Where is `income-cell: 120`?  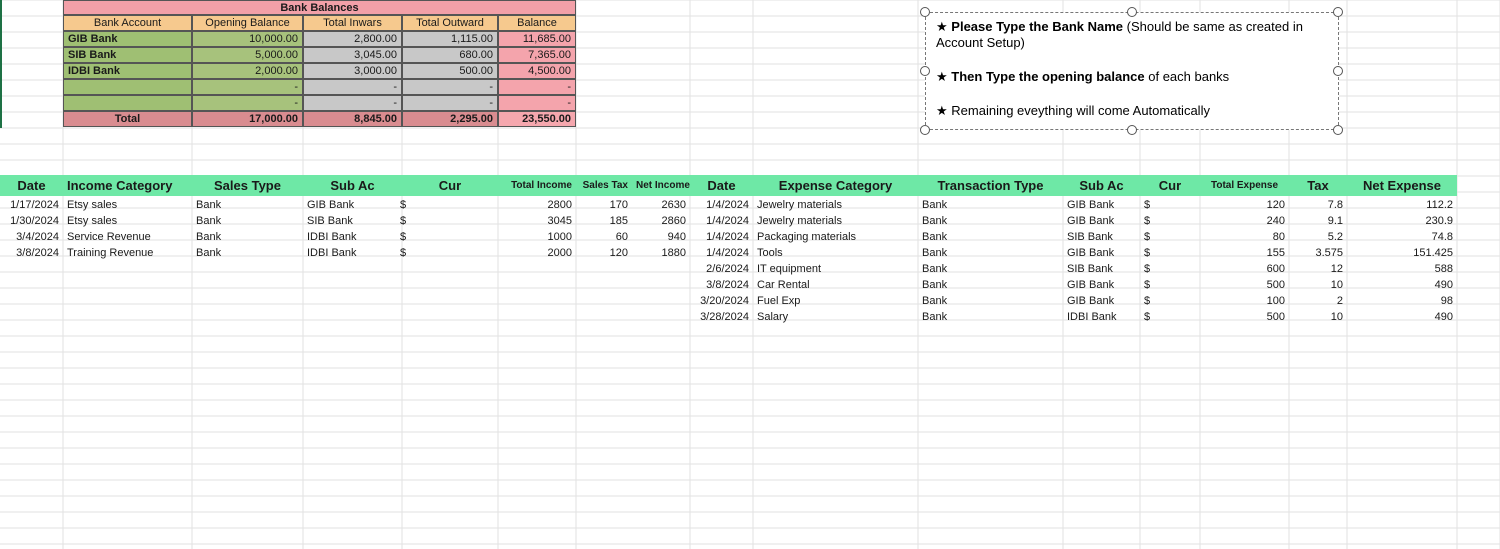 income-cell: 120 is located at coordinates (604, 254).